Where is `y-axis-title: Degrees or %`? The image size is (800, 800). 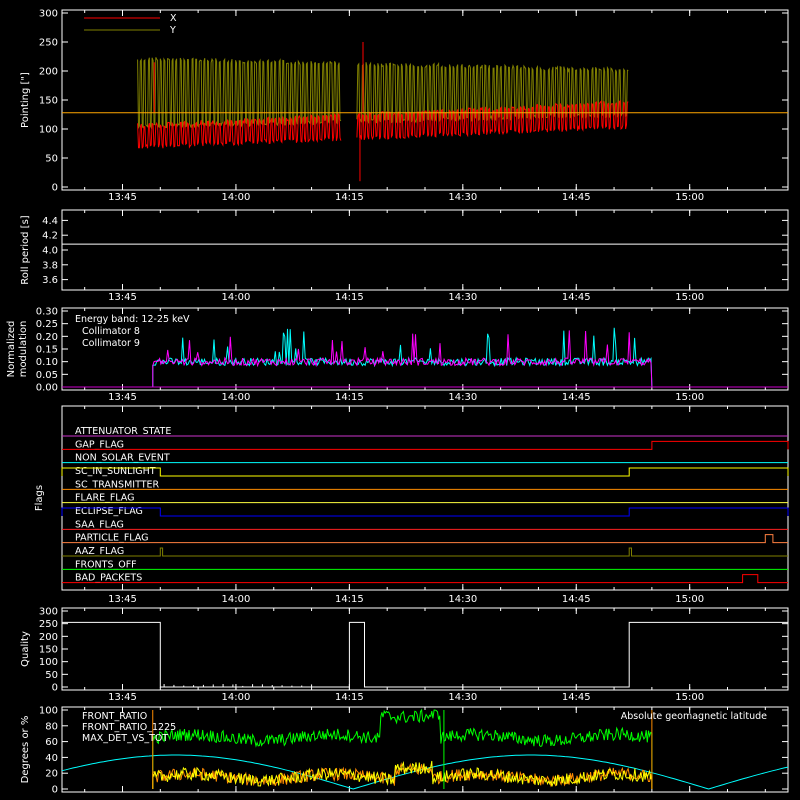
y-axis-title: Degrees or % is located at coordinates (25, 750).